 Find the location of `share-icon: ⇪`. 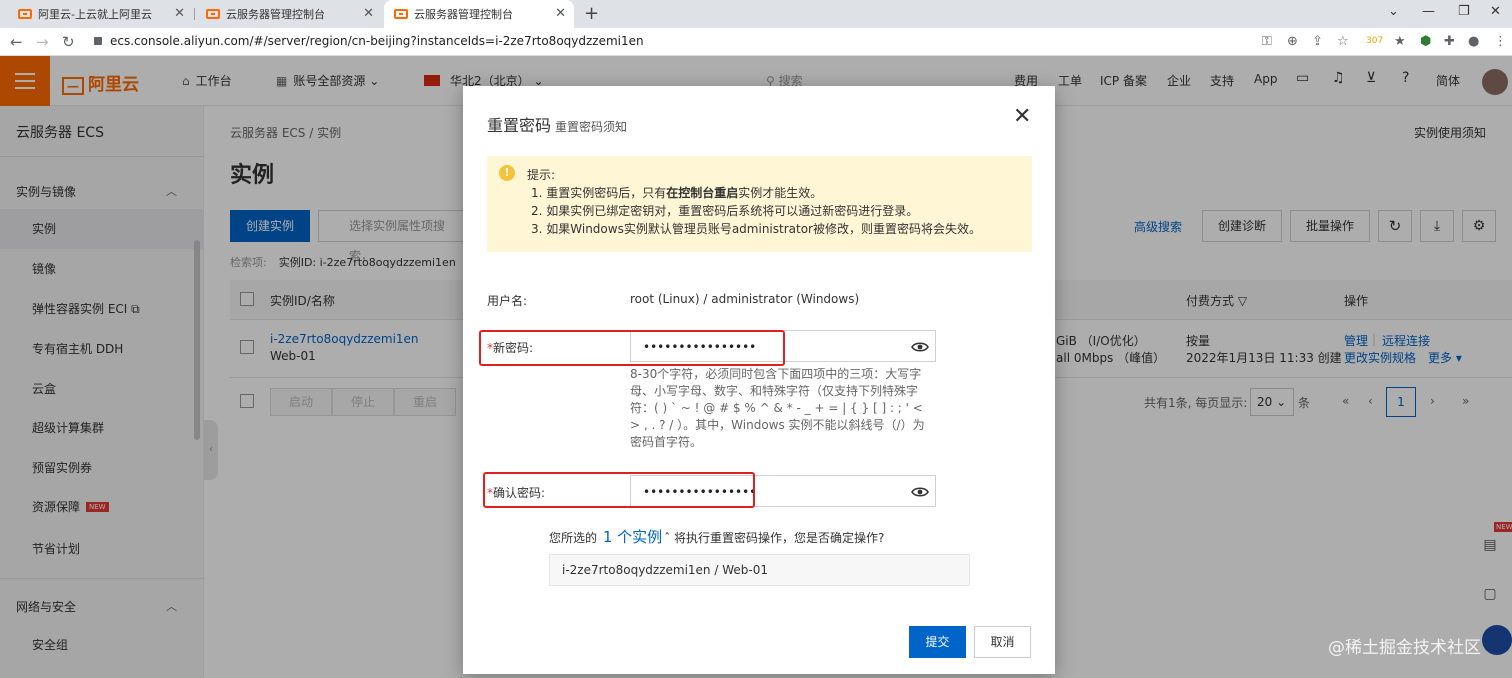

share-icon: ⇪ is located at coordinates (1317, 41).